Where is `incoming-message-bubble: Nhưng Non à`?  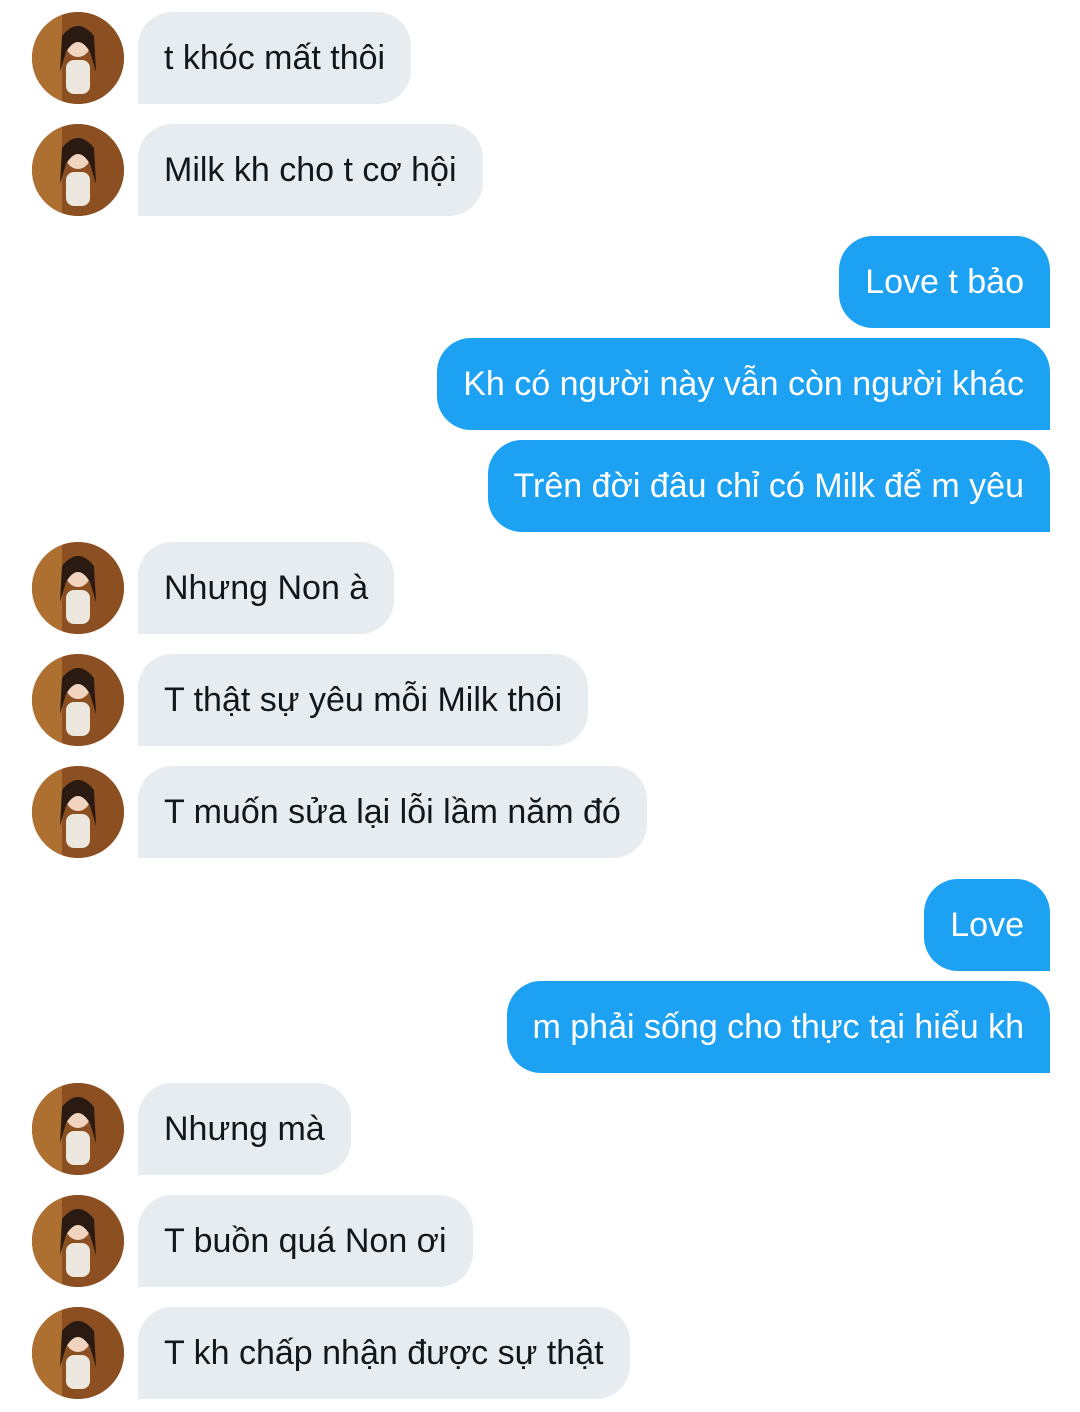 incoming-message-bubble: Nhưng Non à is located at coordinates (266, 588).